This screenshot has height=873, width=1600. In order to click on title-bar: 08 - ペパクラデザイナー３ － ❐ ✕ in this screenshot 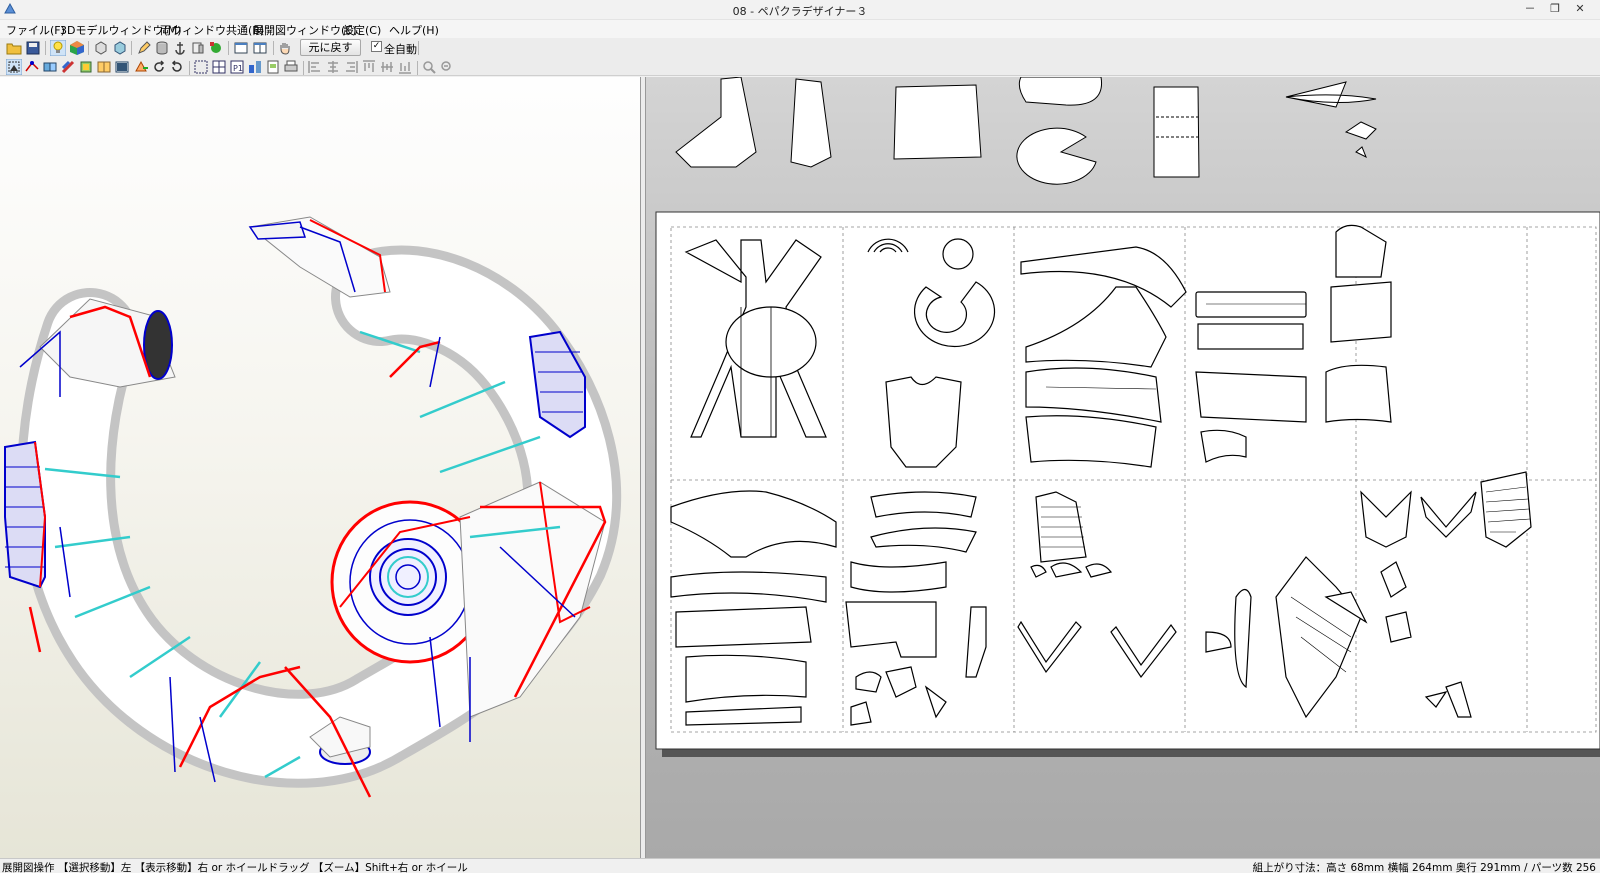, I will do `click(800, 10)`.